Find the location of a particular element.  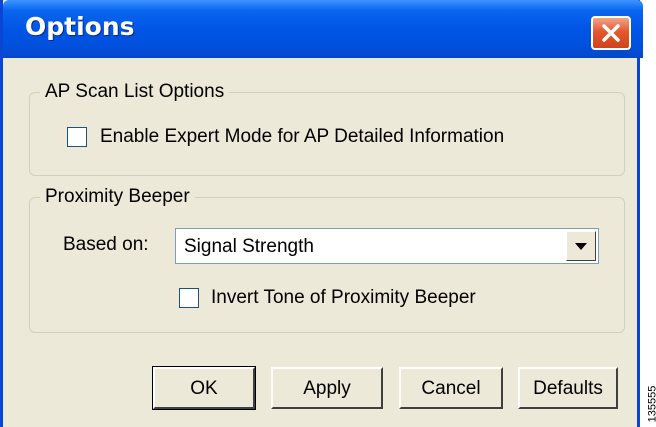

proximity-beeper-legend: Proximity Beeper is located at coordinates (117, 197).